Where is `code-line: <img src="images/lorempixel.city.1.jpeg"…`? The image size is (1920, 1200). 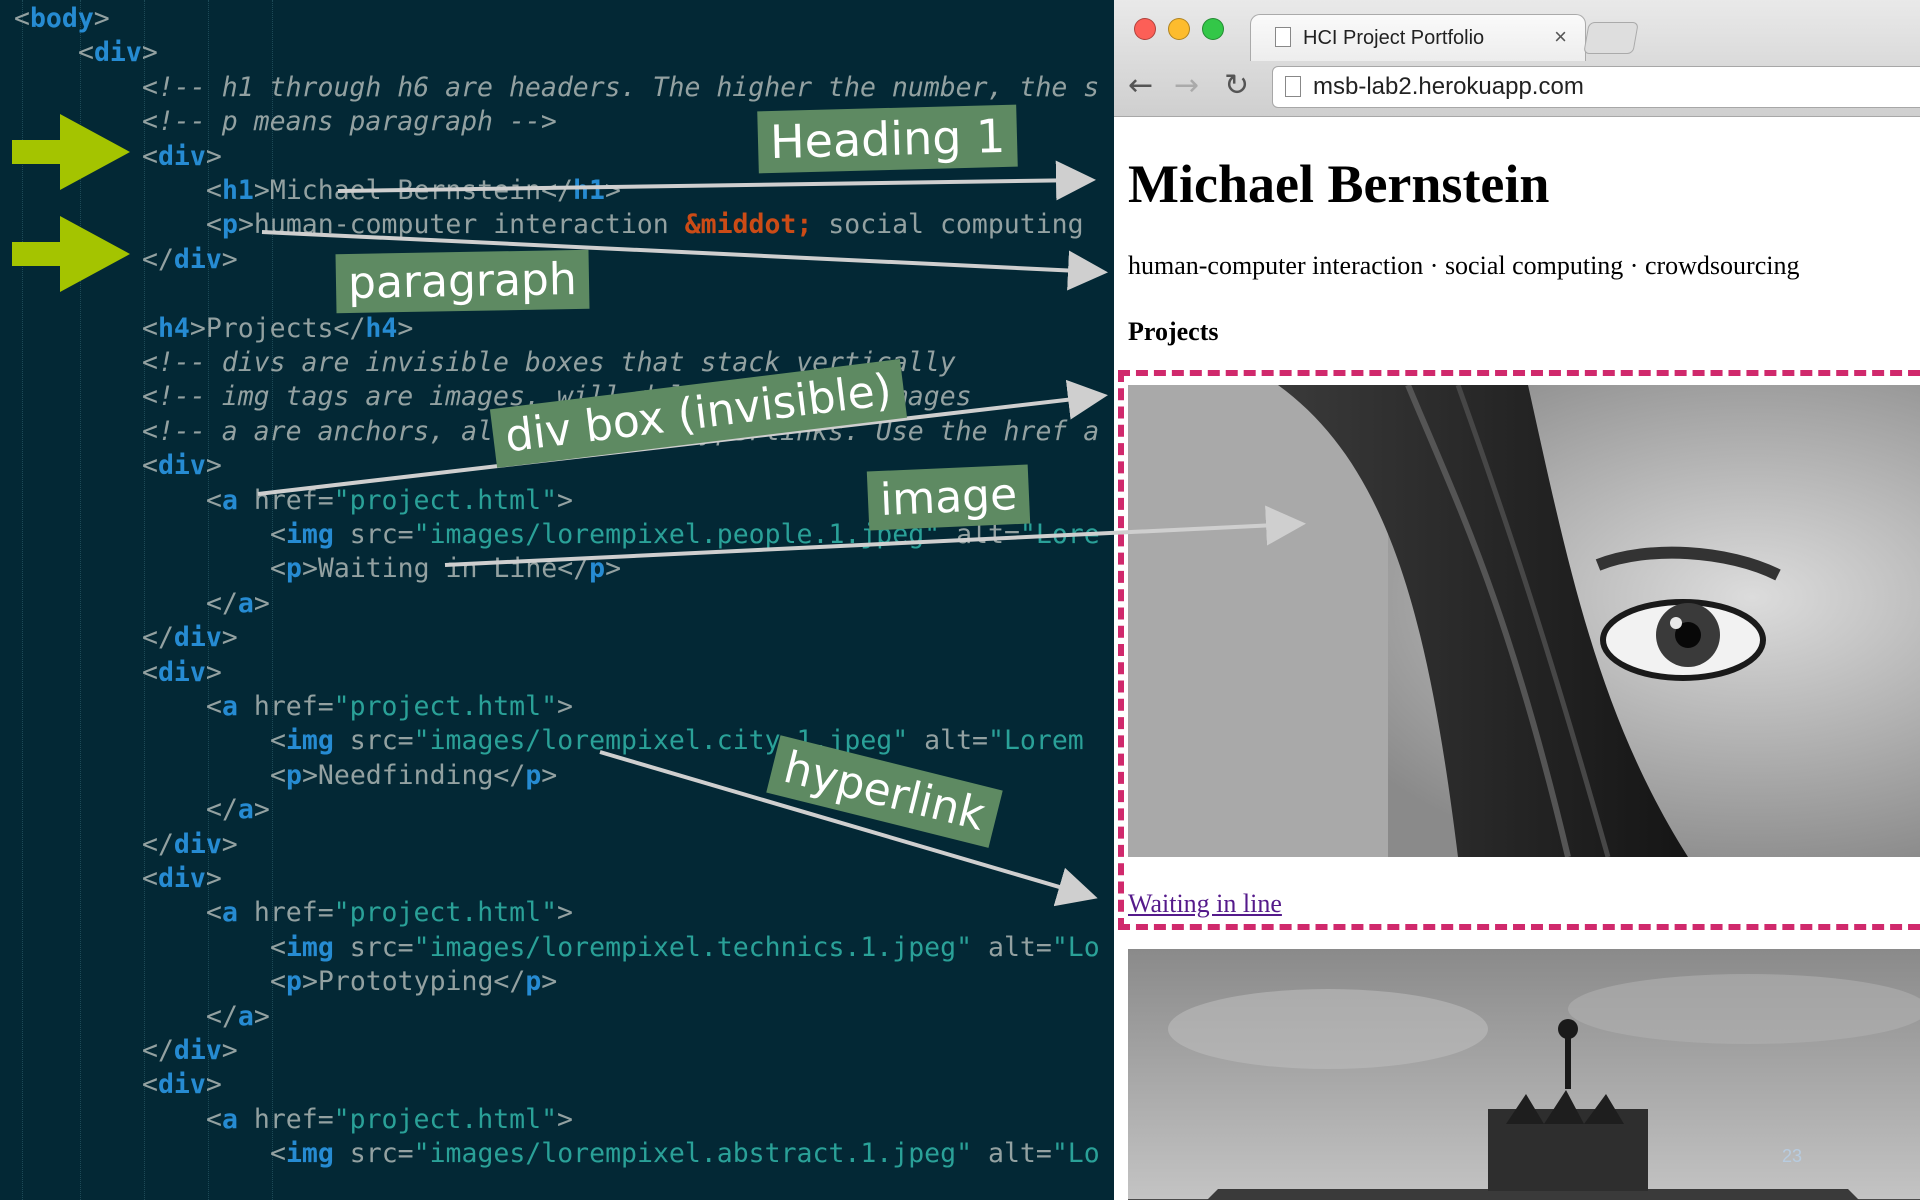
code-line: <img src="images/lorempixel.city.1.jpeg"… is located at coordinates (677, 741).